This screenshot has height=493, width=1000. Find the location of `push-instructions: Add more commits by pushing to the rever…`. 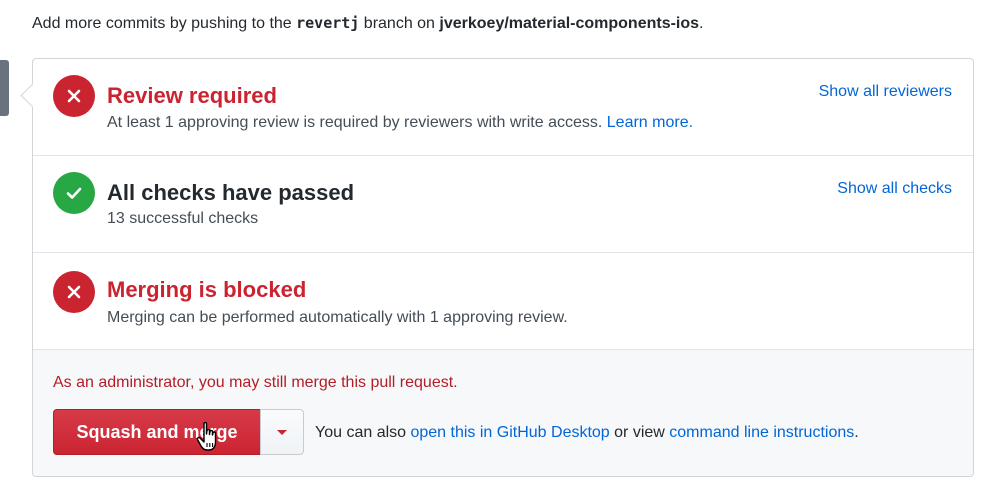

push-instructions: Add more commits by pushing to the rever… is located at coordinates (368, 23).